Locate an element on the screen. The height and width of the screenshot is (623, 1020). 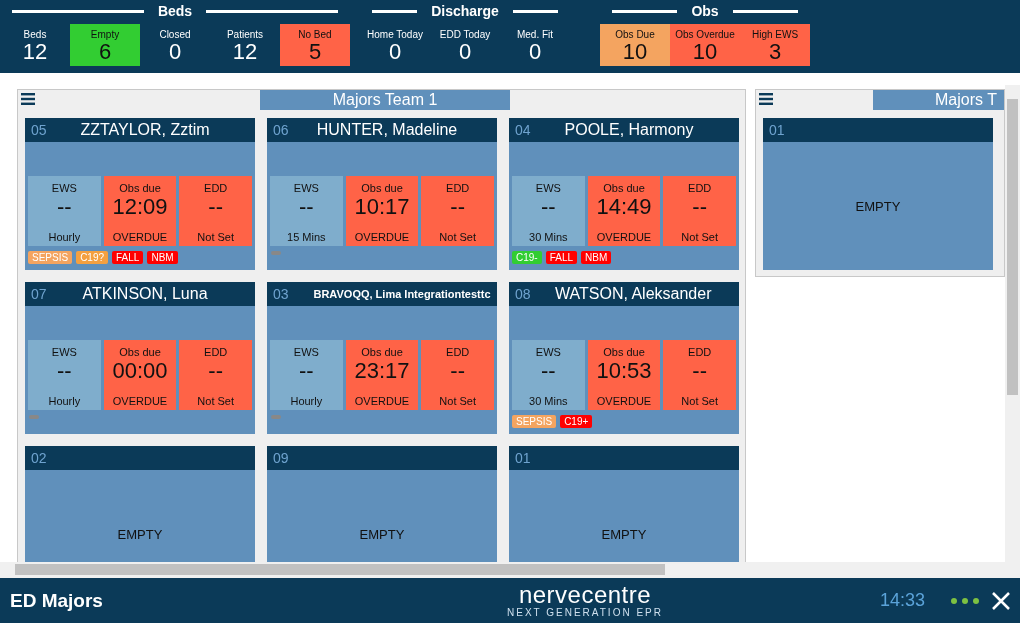
more-icon is located at coordinates (965, 600).